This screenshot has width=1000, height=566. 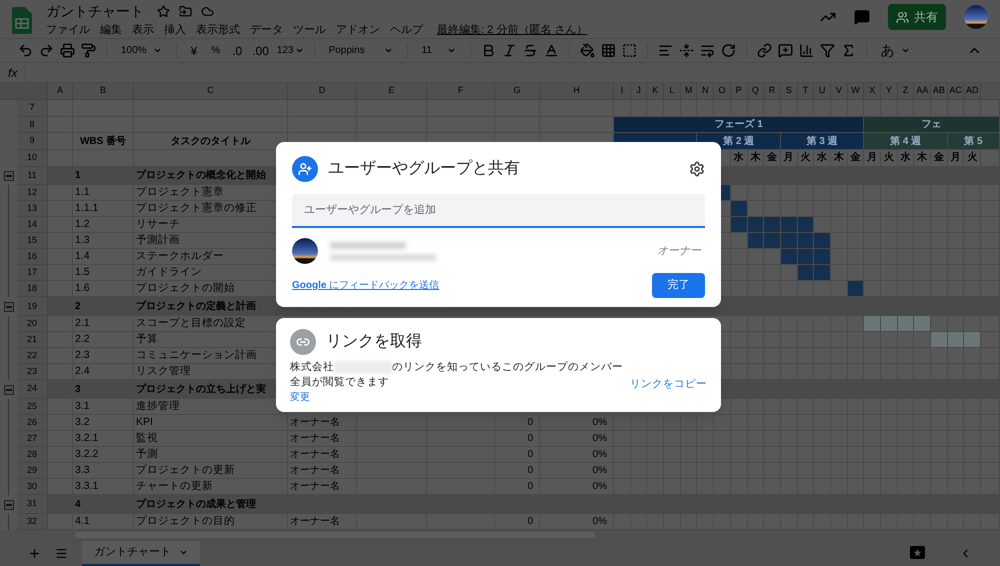 What do you see at coordinates (32, 225) in the screenshot?
I see `row-number: 14` at bounding box center [32, 225].